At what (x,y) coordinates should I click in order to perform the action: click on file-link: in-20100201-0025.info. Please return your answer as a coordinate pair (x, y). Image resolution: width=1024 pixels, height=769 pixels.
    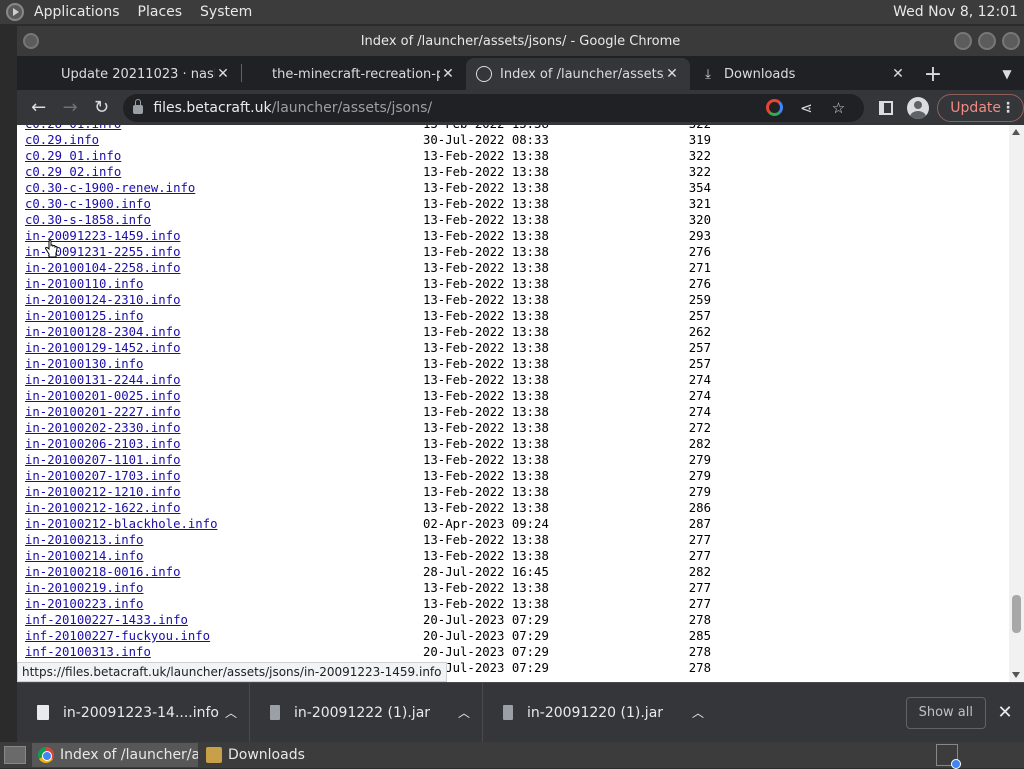
    Looking at the image, I should click on (102, 396).